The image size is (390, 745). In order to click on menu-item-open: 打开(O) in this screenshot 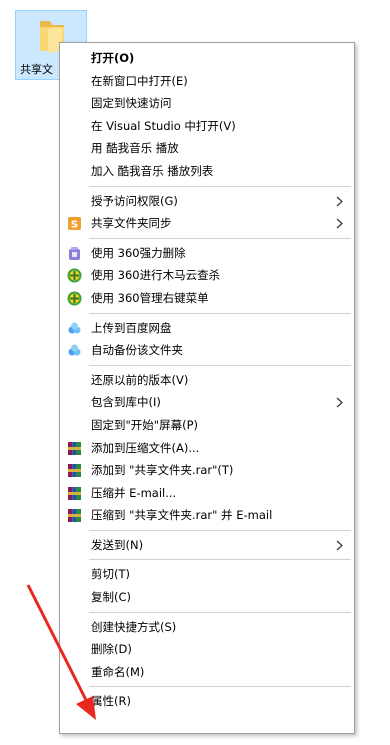, I will do `click(207, 58)`.